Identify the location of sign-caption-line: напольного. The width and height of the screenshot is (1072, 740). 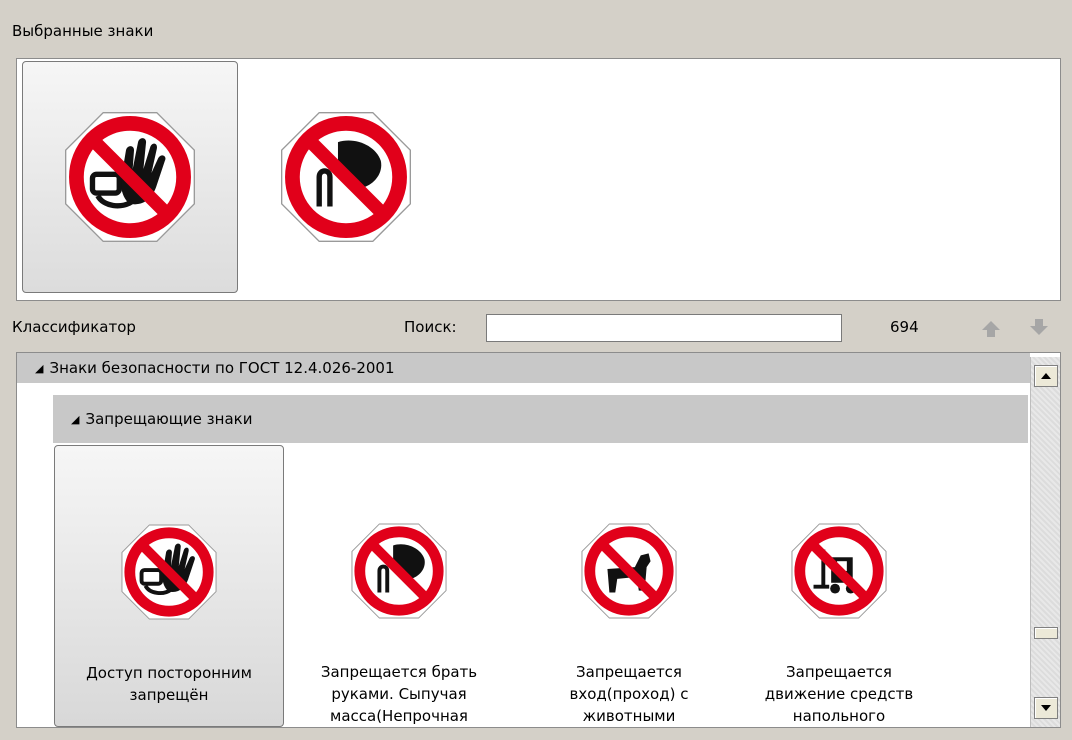
(839, 716).